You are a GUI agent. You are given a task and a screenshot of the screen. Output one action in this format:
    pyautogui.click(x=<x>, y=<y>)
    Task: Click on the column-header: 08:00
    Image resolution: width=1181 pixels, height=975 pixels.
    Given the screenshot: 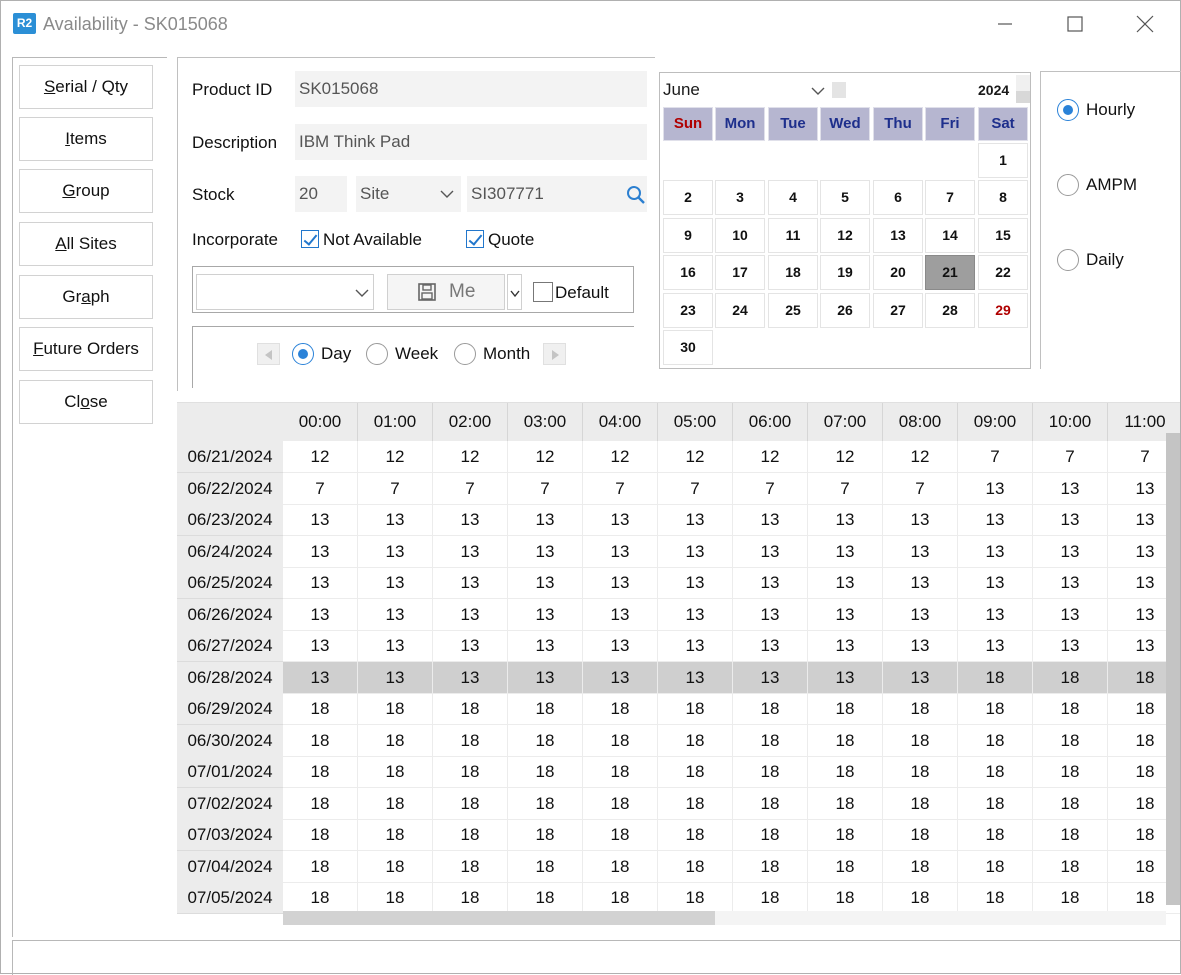 What is the action you would take?
    pyautogui.click(x=920, y=422)
    